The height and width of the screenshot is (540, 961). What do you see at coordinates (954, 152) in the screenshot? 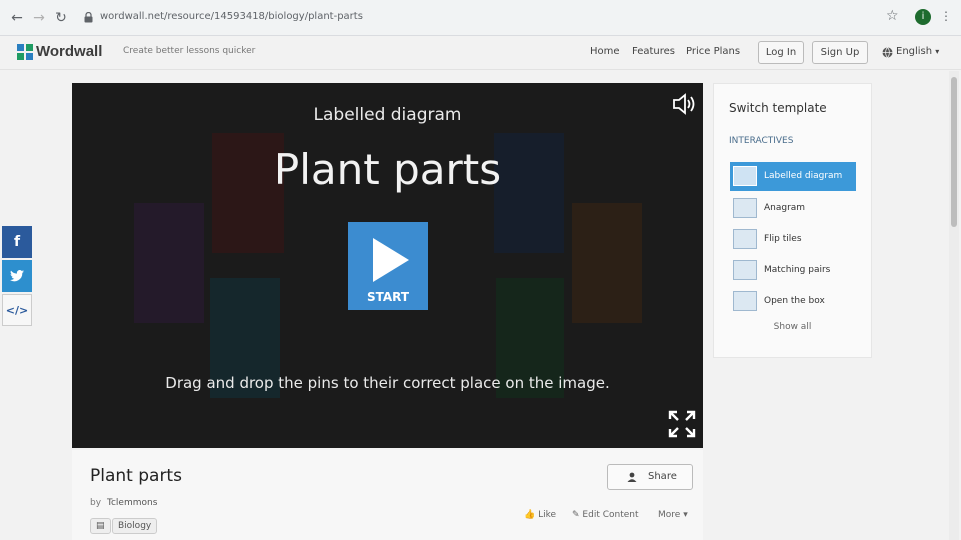
I see `scrollbar-thumb` at bounding box center [954, 152].